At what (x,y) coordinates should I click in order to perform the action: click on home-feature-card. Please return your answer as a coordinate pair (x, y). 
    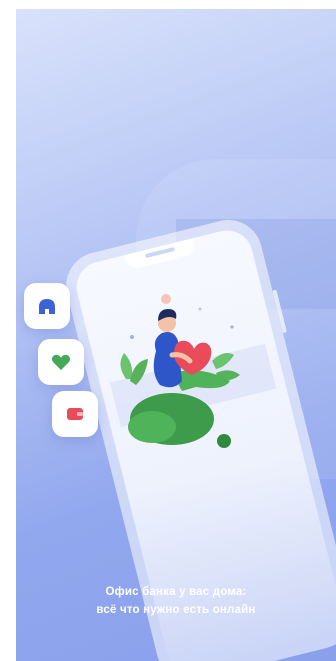
    Looking at the image, I should click on (47, 306).